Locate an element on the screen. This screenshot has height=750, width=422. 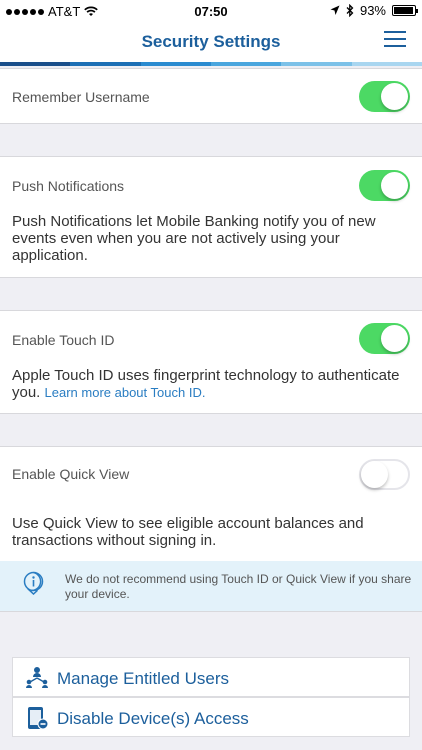
bluetooth-icon is located at coordinates (350, 10).